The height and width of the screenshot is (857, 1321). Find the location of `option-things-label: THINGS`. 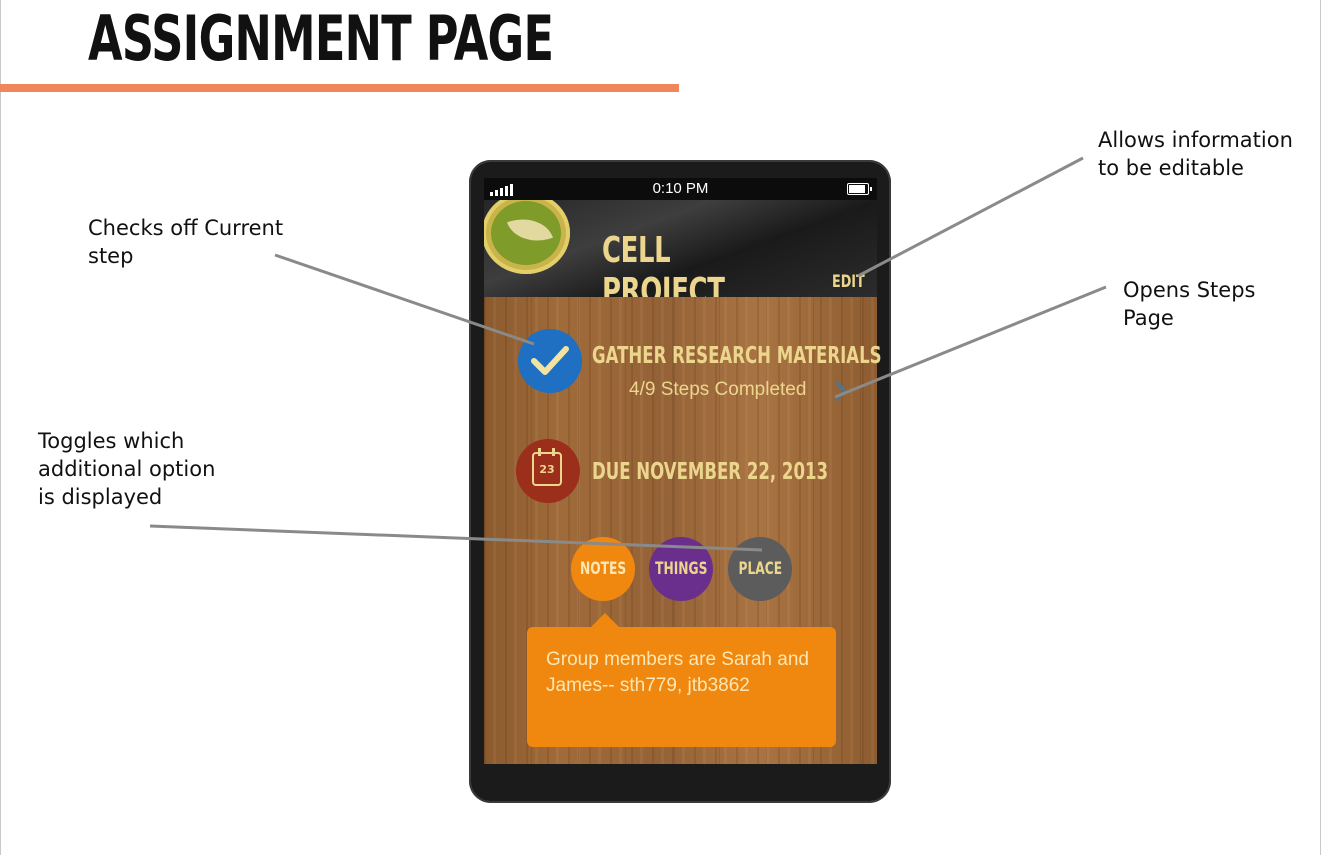

option-things-label: THINGS is located at coordinates (681, 569).